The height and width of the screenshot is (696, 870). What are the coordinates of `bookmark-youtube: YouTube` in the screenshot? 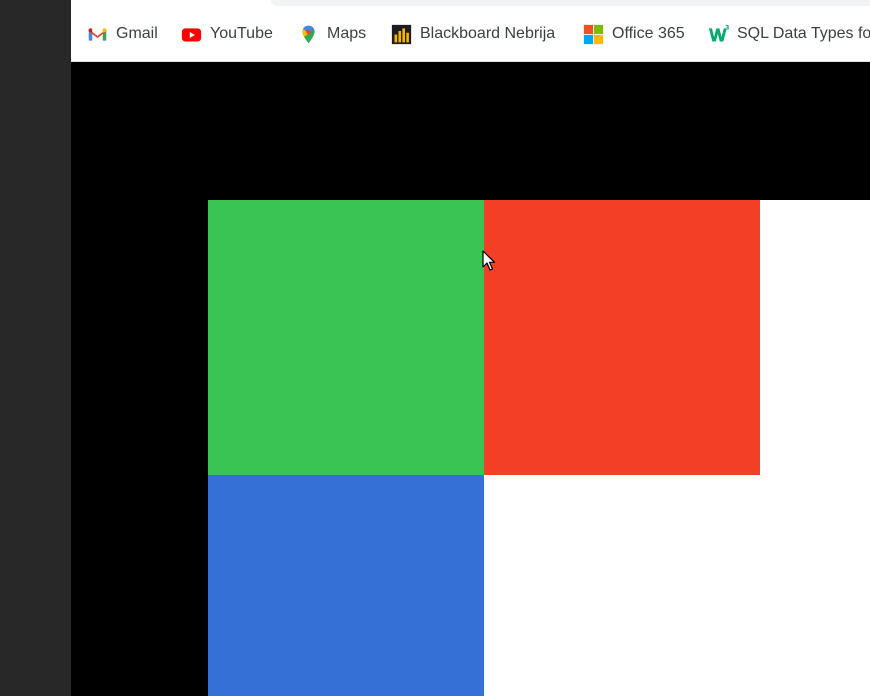 It's located at (227, 34).